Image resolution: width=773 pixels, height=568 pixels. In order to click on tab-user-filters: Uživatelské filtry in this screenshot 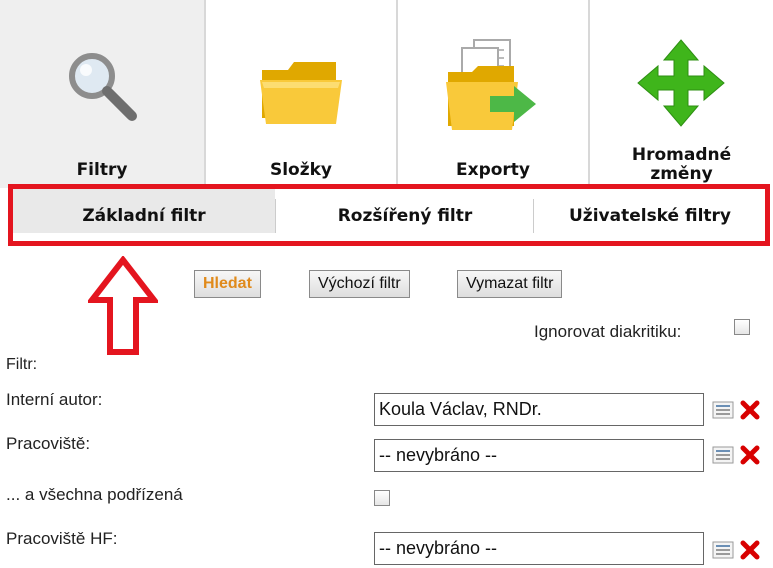, I will do `click(649, 216)`.